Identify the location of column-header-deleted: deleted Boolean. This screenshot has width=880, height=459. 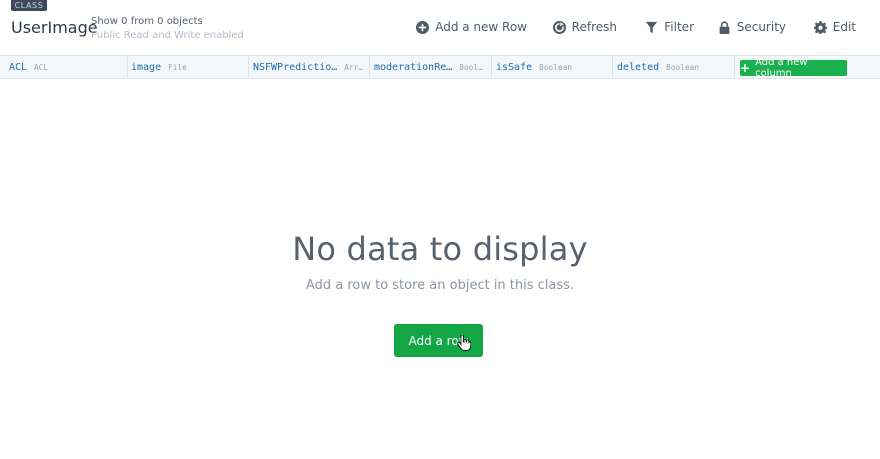
(674, 67).